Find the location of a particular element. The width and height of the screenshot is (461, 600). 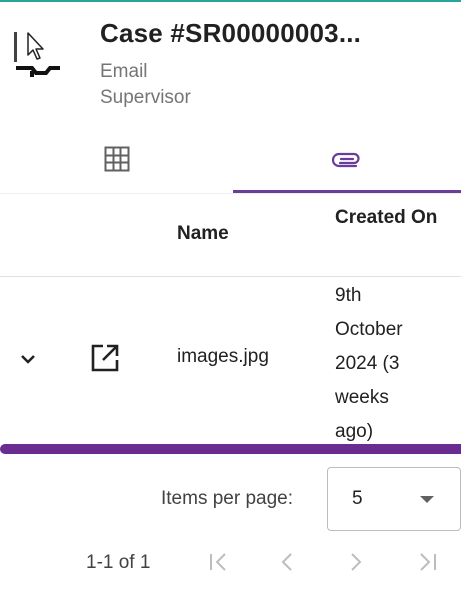

column-header-created-on: Created On is located at coordinates (390, 218).